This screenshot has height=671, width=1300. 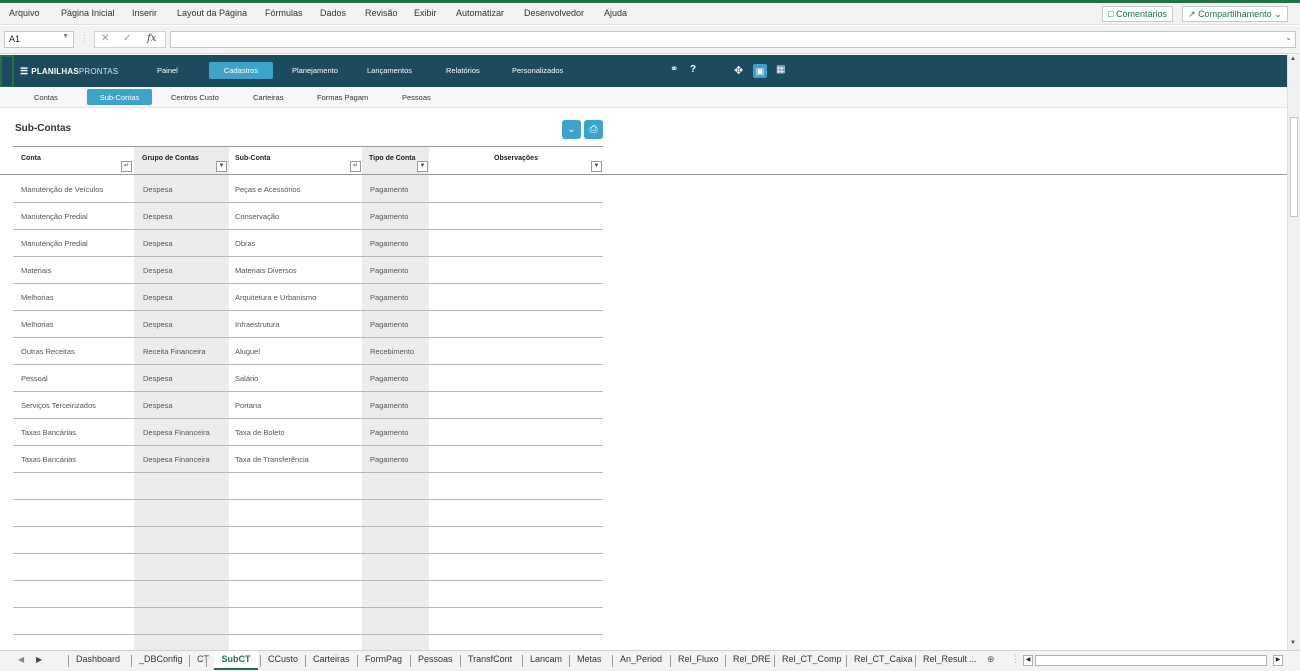 I want to click on sheet-tab: Rel_CT_Comp, so click(x=812, y=659).